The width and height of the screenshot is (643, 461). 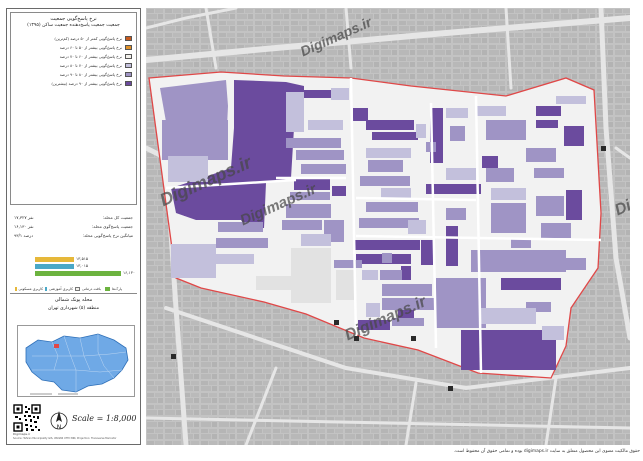 I want to click on legend-subtitle: جمعیت جمعیت پاسخ‌دهنده جمعیت ساکن (۱۳۹۵), so click(x=73, y=25).